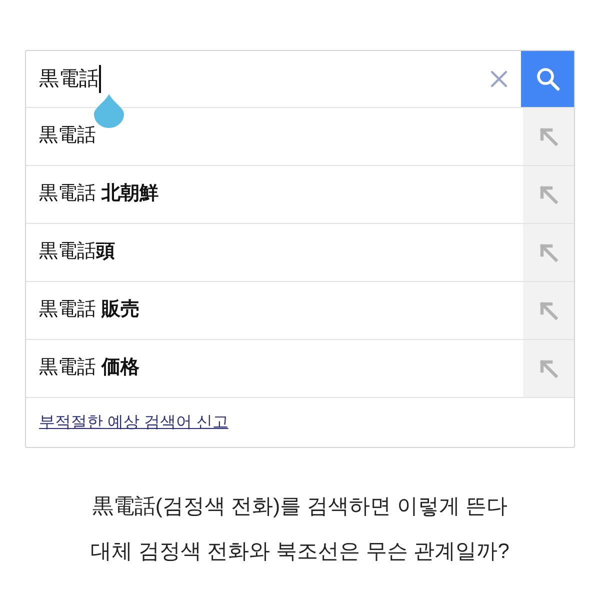  What do you see at coordinates (251, 79) in the screenshot?
I see `search-field: 黒電話` at bounding box center [251, 79].